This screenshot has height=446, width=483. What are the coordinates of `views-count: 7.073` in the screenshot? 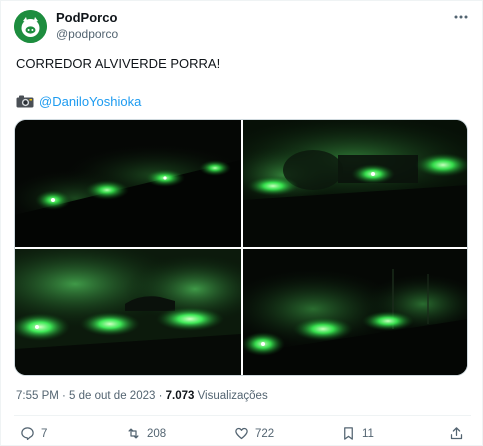 It's located at (180, 396).